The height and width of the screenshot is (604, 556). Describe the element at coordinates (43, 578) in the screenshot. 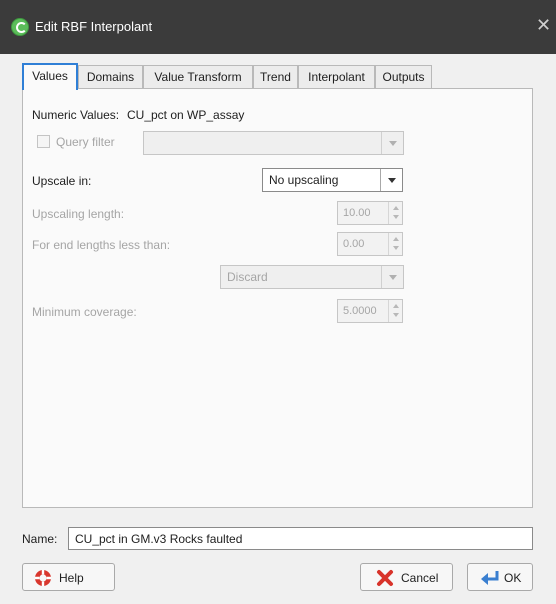

I see `lifebuoy-icon` at that location.